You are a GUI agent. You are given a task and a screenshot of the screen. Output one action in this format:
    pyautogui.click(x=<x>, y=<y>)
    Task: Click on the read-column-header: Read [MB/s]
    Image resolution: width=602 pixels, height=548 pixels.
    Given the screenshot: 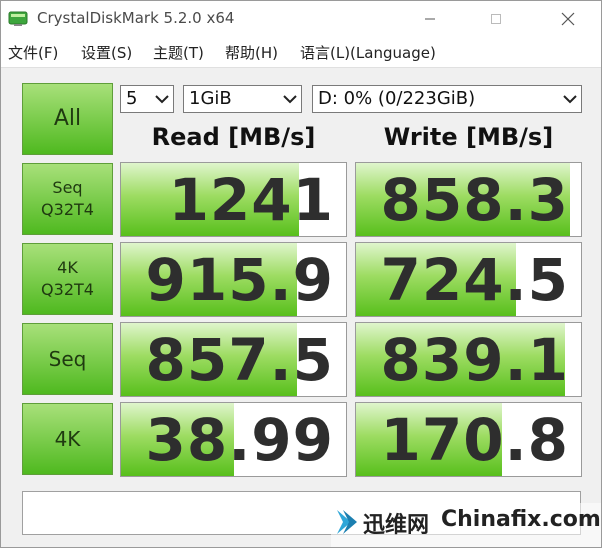 What is the action you would take?
    pyautogui.click(x=233, y=137)
    